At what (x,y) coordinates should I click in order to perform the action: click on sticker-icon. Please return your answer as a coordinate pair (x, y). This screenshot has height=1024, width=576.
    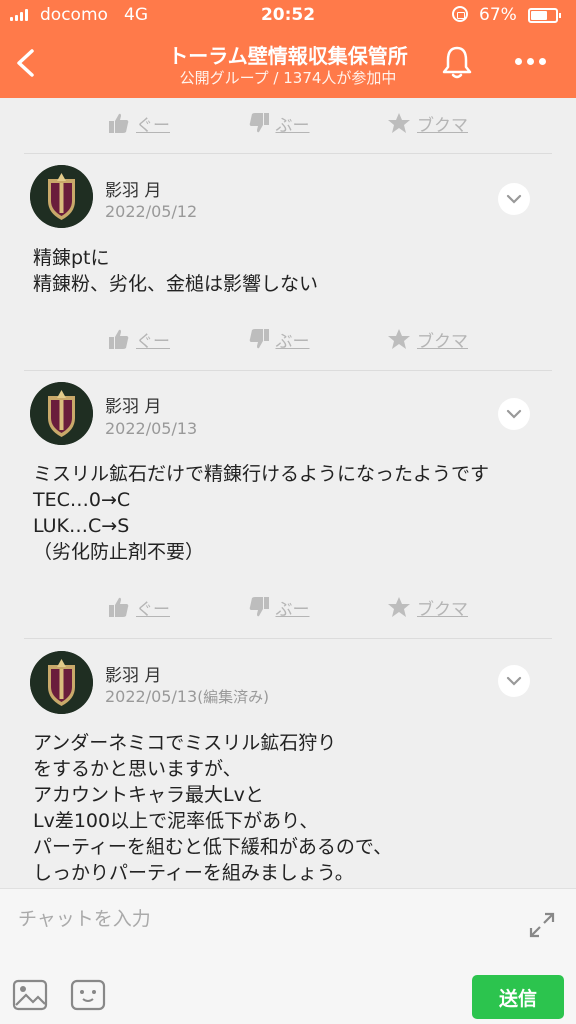
    Looking at the image, I should click on (88, 995).